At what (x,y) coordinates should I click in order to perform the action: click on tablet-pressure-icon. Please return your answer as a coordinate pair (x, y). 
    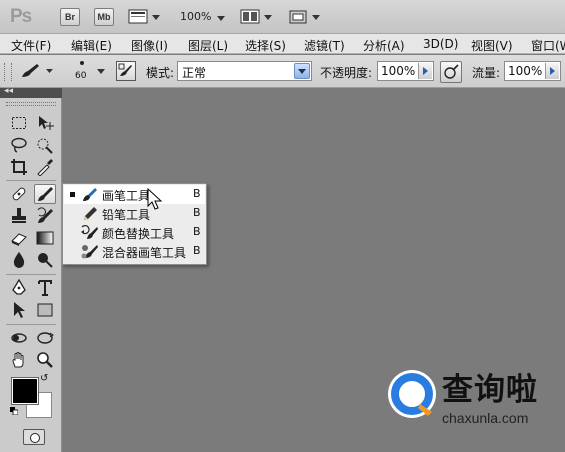
    Looking at the image, I should click on (451, 71).